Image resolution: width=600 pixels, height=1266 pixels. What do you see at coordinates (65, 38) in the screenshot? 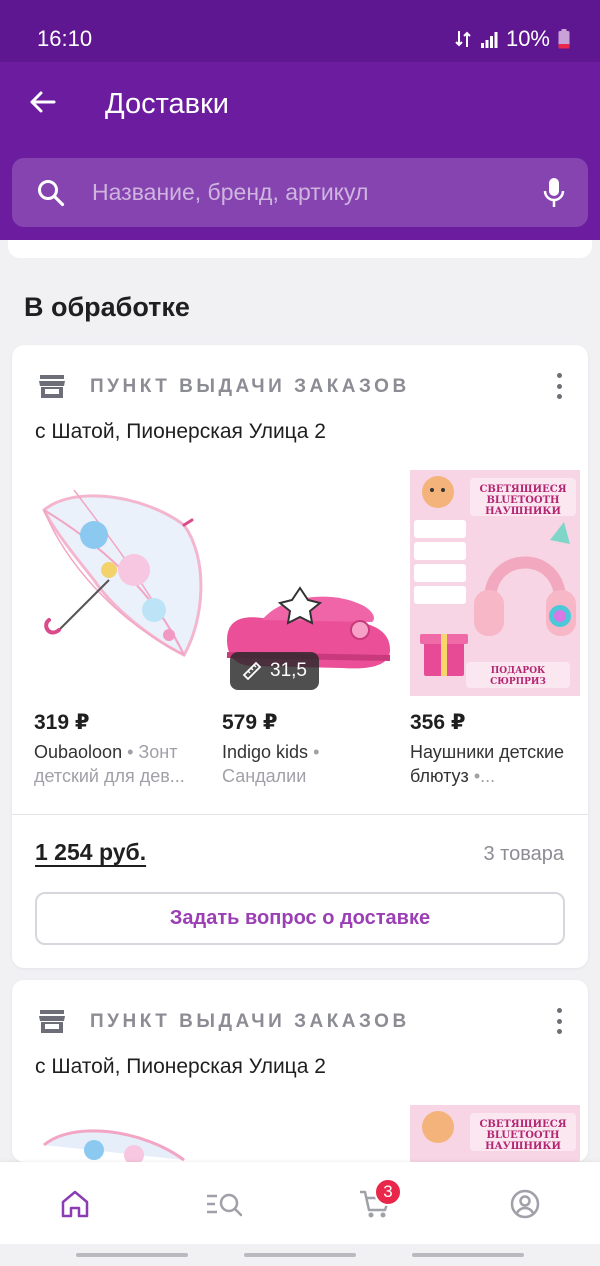
I see `status-time: 16:10` at bounding box center [65, 38].